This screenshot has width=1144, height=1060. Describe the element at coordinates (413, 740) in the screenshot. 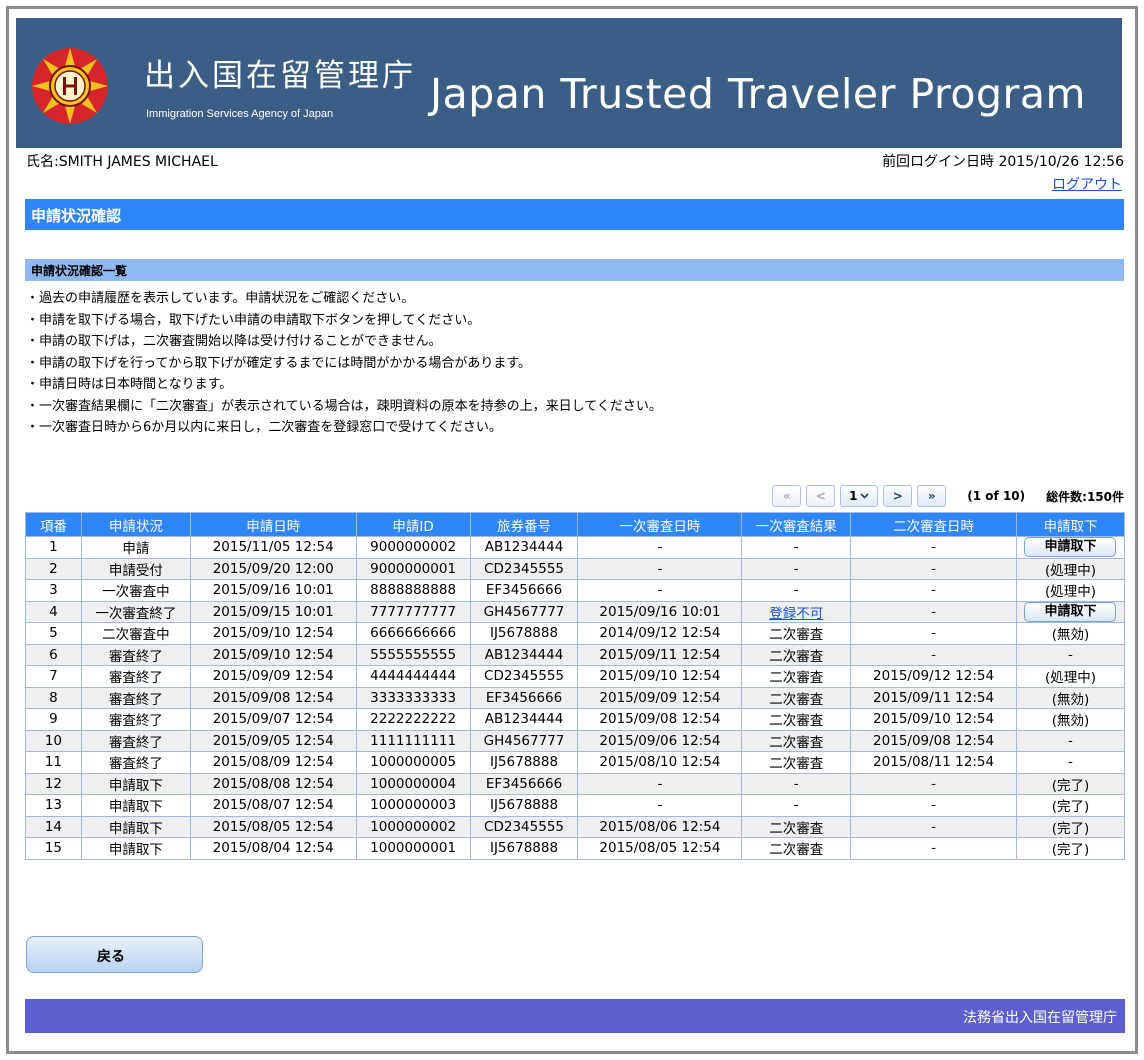

I see `table-cell: 1111111111` at that location.